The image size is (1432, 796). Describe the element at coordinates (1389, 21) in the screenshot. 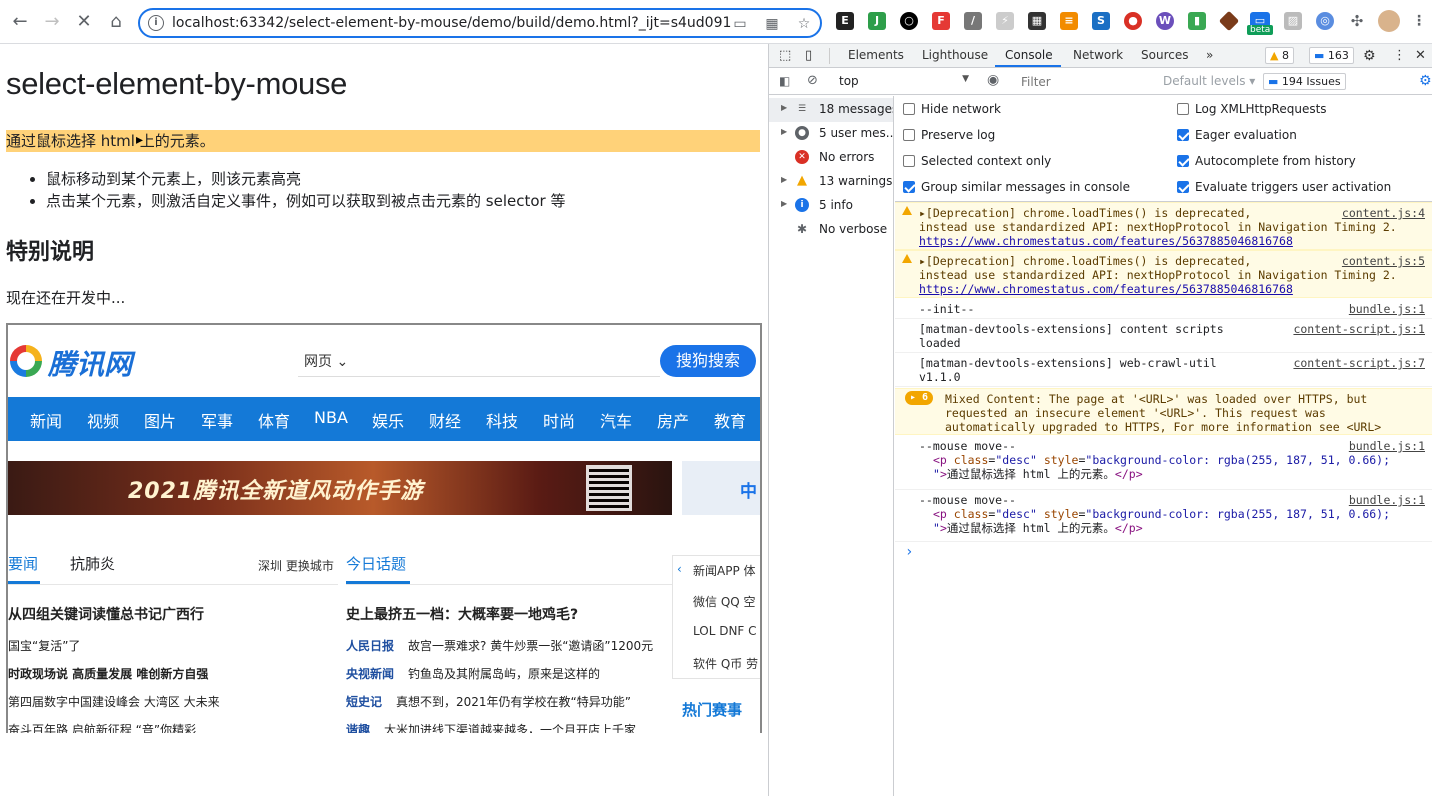

I see `avatar` at that location.